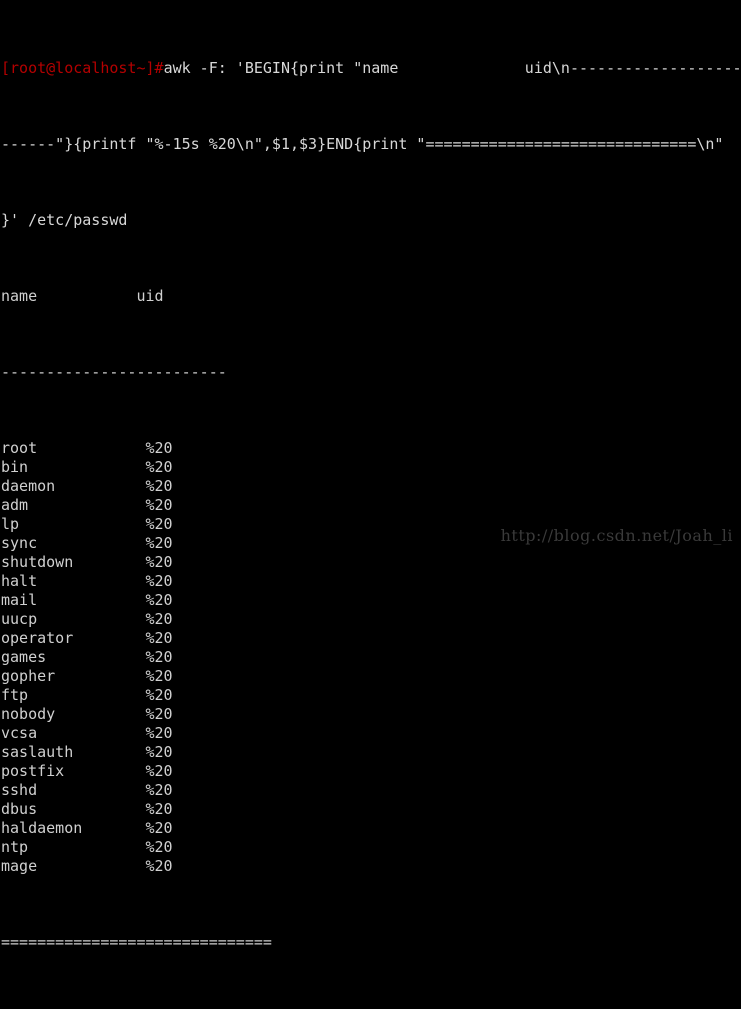 The height and width of the screenshot is (1009, 741). Describe the element at coordinates (371, 828) in the screenshot. I see `table-row: haldaemon %20` at that location.